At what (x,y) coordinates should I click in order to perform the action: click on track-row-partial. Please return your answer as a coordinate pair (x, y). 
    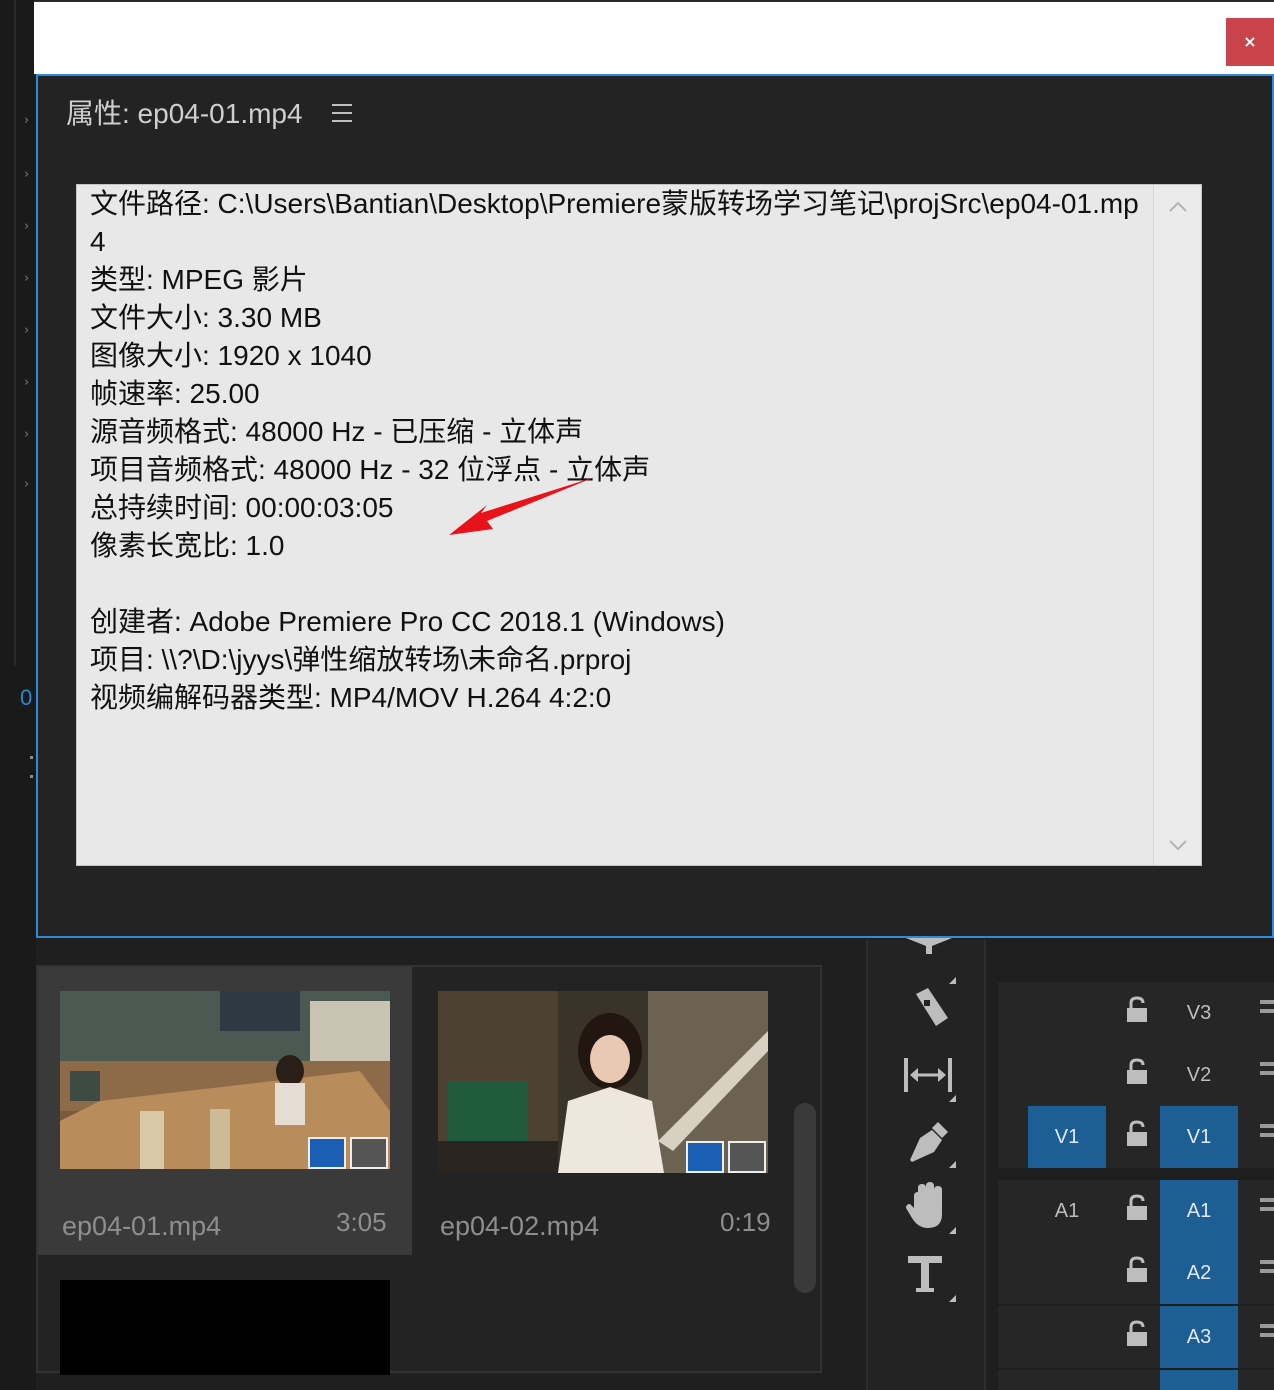
    Looking at the image, I should click on (1136, 1380).